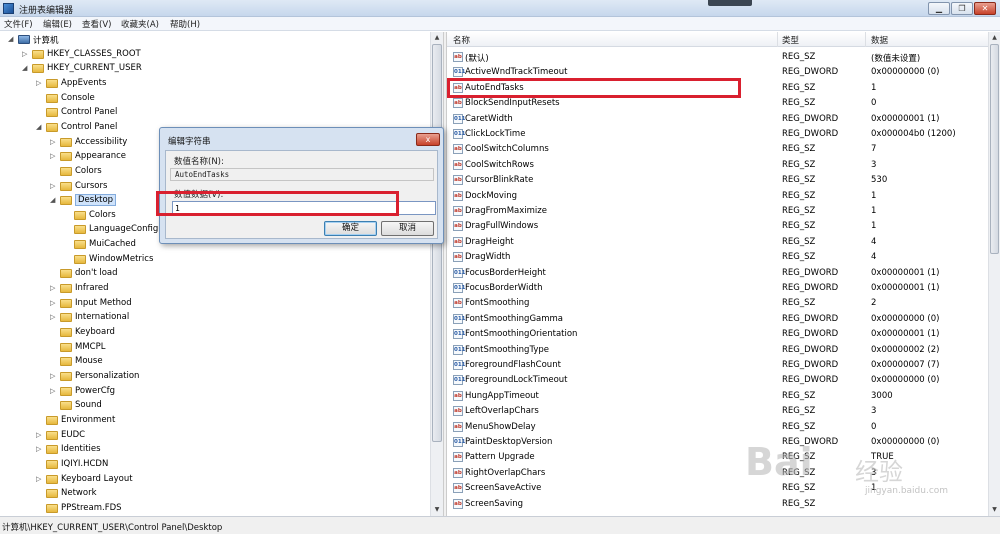 Image resolution: width=1000 pixels, height=534 pixels. I want to click on registry-value-row: ab BlockSendInputResets REG_SZ 0, so click(717, 103).